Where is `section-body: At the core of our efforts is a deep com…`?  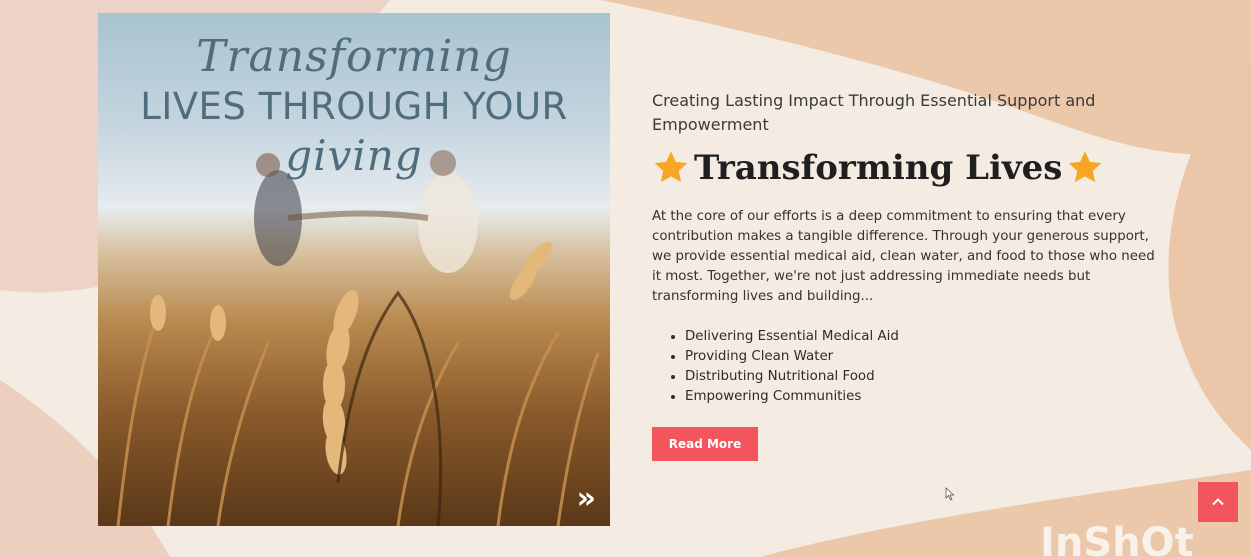 section-body: At the core of our efforts is a deep com… is located at coordinates (903, 256).